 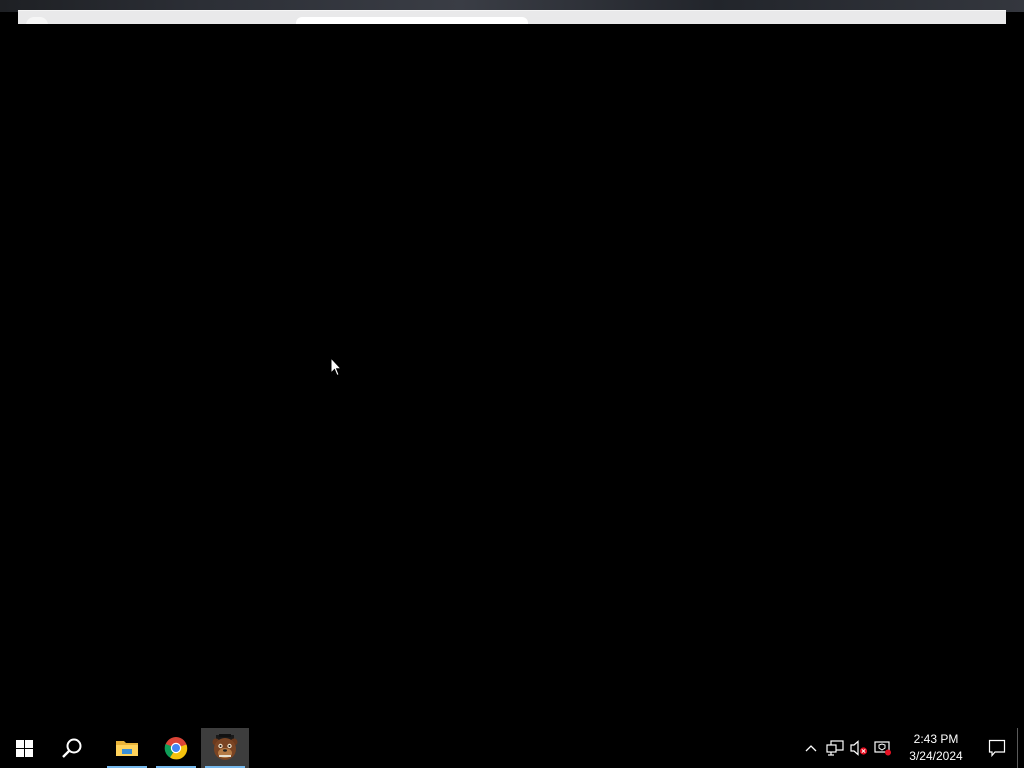 What do you see at coordinates (936, 748) in the screenshot?
I see `taskbar-clock: 2:43 PM 3/24/2024` at bounding box center [936, 748].